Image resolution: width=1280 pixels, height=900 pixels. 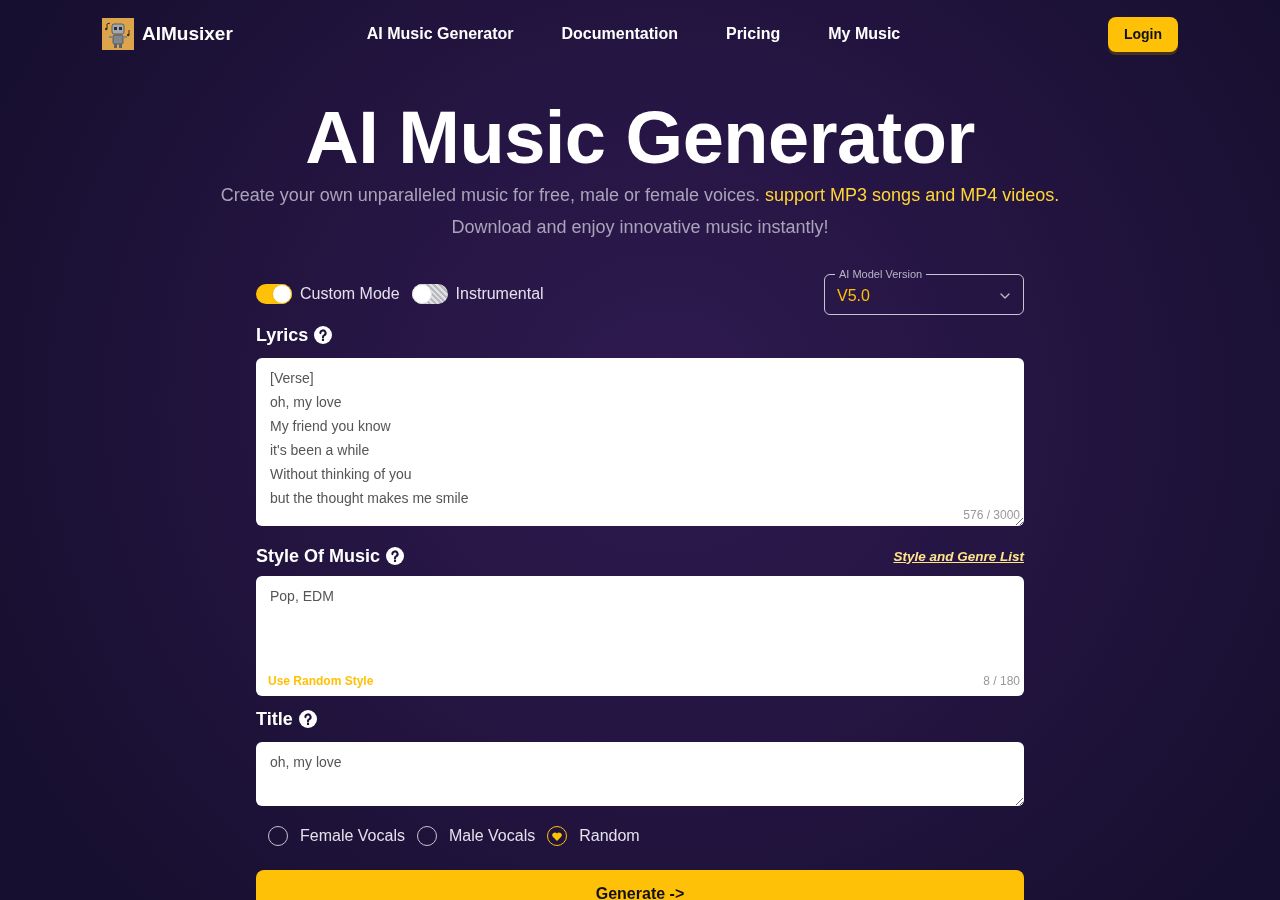 What do you see at coordinates (619, 34) in the screenshot?
I see `nav-link: Documentation` at bounding box center [619, 34].